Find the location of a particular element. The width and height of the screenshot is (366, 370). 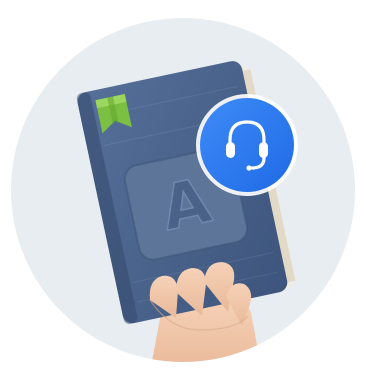

headset-badge is located at coordinates (247, 145).